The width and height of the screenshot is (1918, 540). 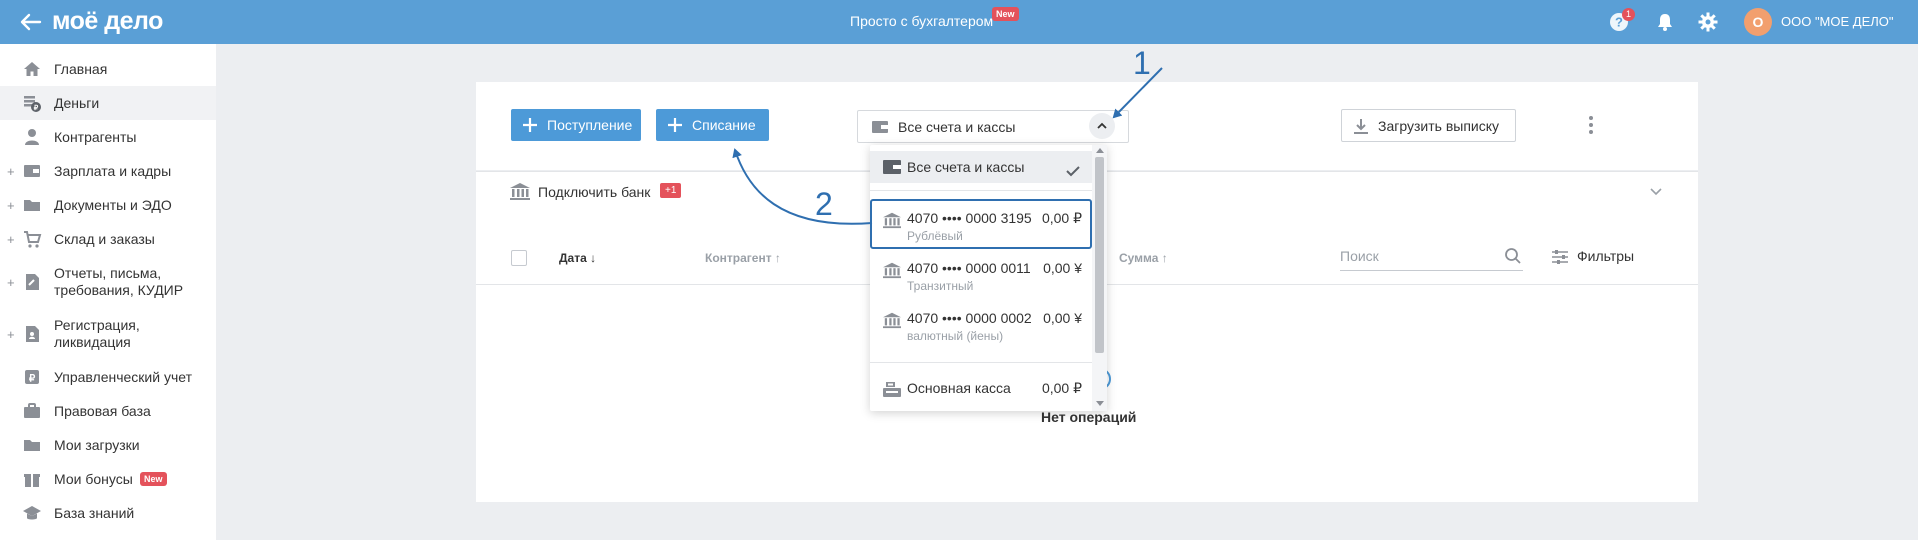 What do you see at coordinates (576, 125) in the screenshot?
I see `add-income-button: Поступление` at bounding box center [576, 125].